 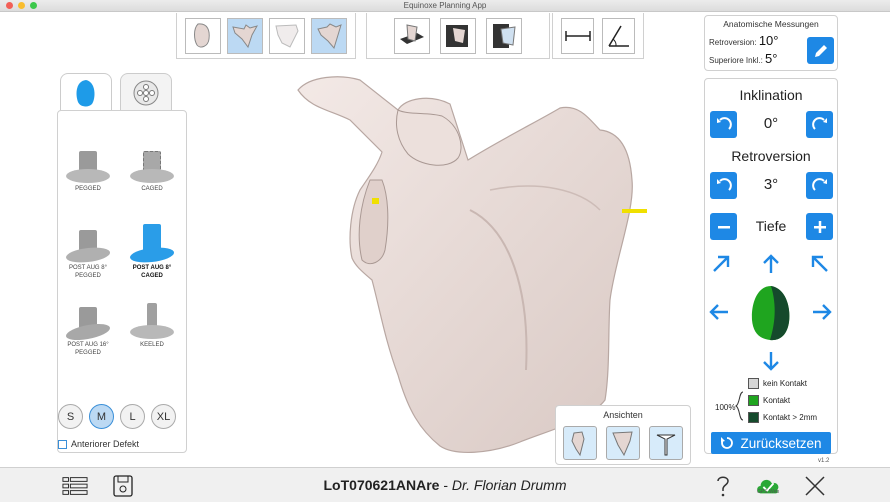 I want to click on size-s-button: S, so click(x=70, y=416).